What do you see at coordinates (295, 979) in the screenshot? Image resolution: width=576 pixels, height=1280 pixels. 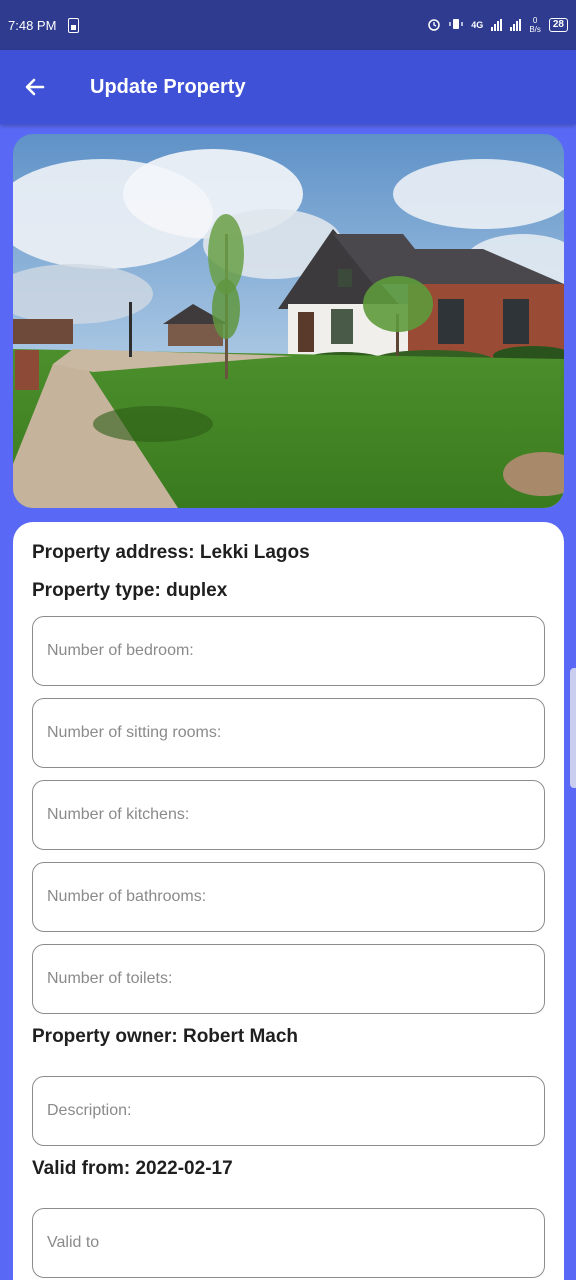 I see `toilets-input` at bounding box center [295, 979].